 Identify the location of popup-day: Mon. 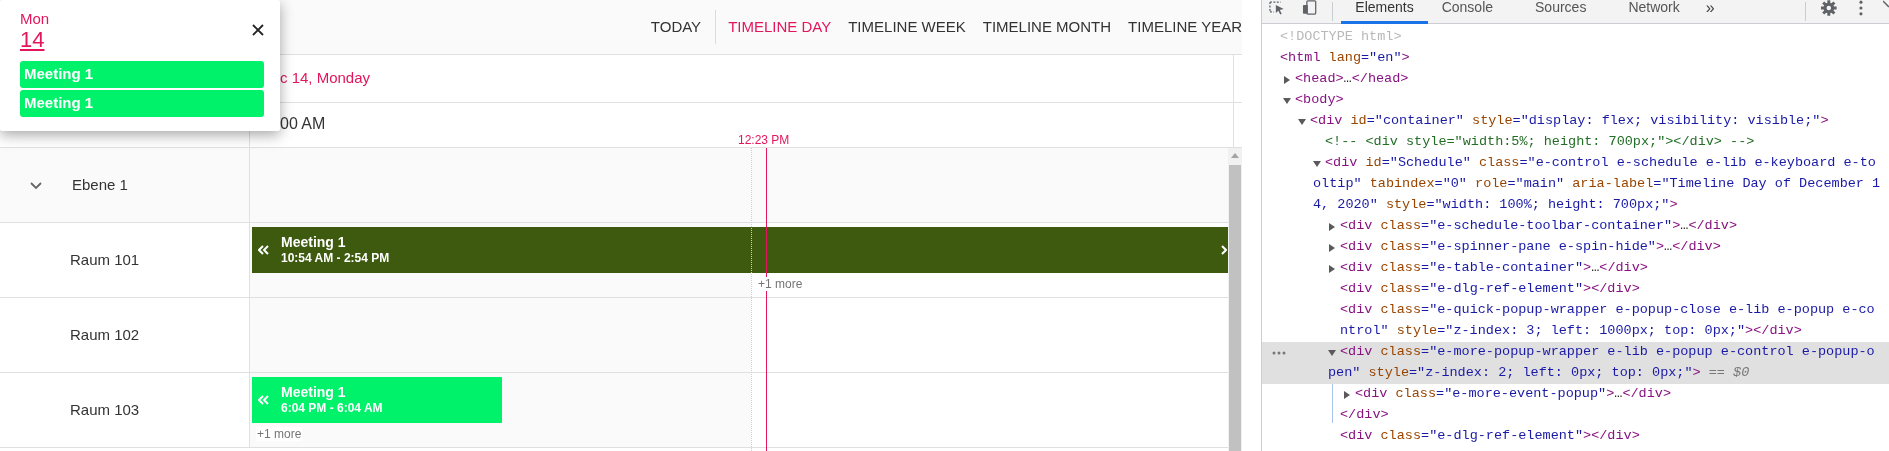
(35, 19).